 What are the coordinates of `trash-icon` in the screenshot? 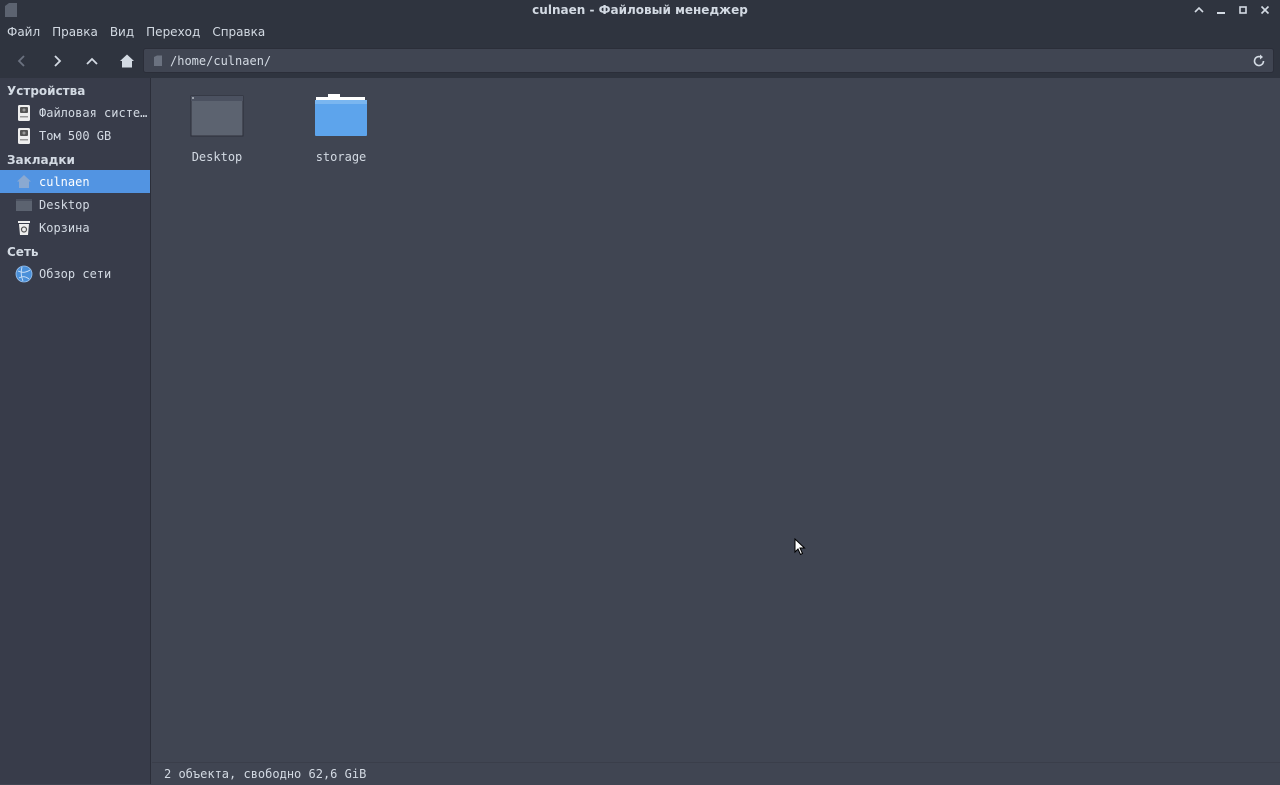 It's located at (24, 227).